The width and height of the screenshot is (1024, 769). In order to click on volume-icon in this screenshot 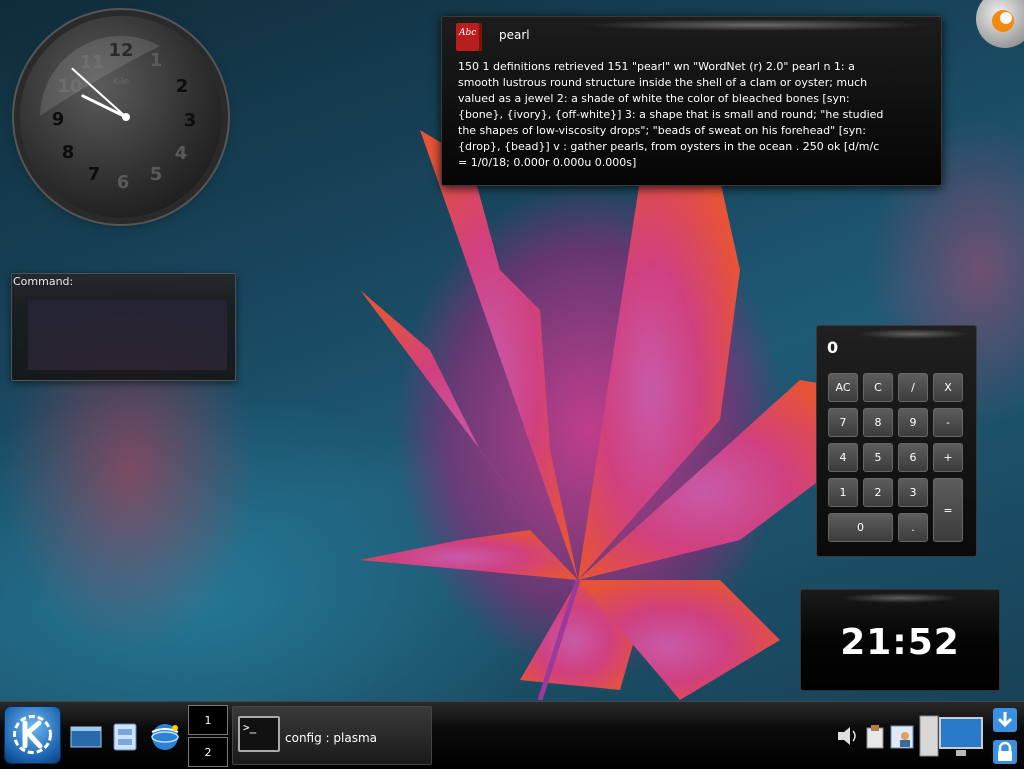, I will do `click(848, 736)`.